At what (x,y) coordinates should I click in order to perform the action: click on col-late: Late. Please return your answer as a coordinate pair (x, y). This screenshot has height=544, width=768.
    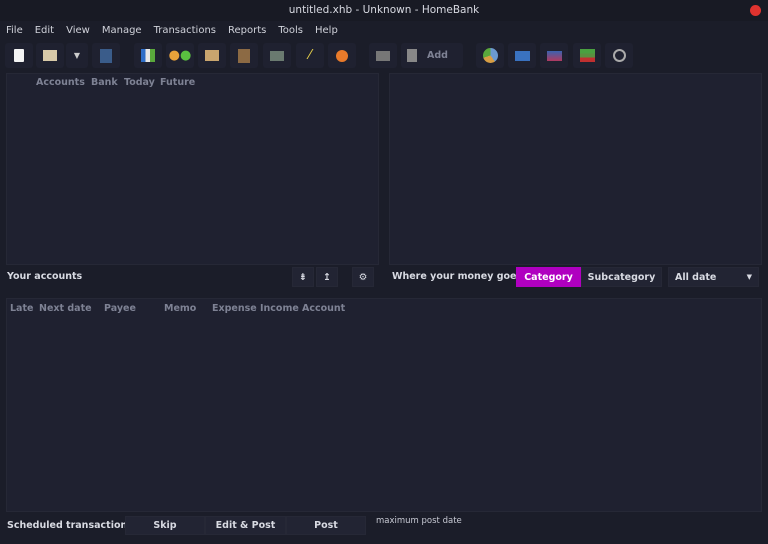
    Looking at the image, I should click on (21, 308).